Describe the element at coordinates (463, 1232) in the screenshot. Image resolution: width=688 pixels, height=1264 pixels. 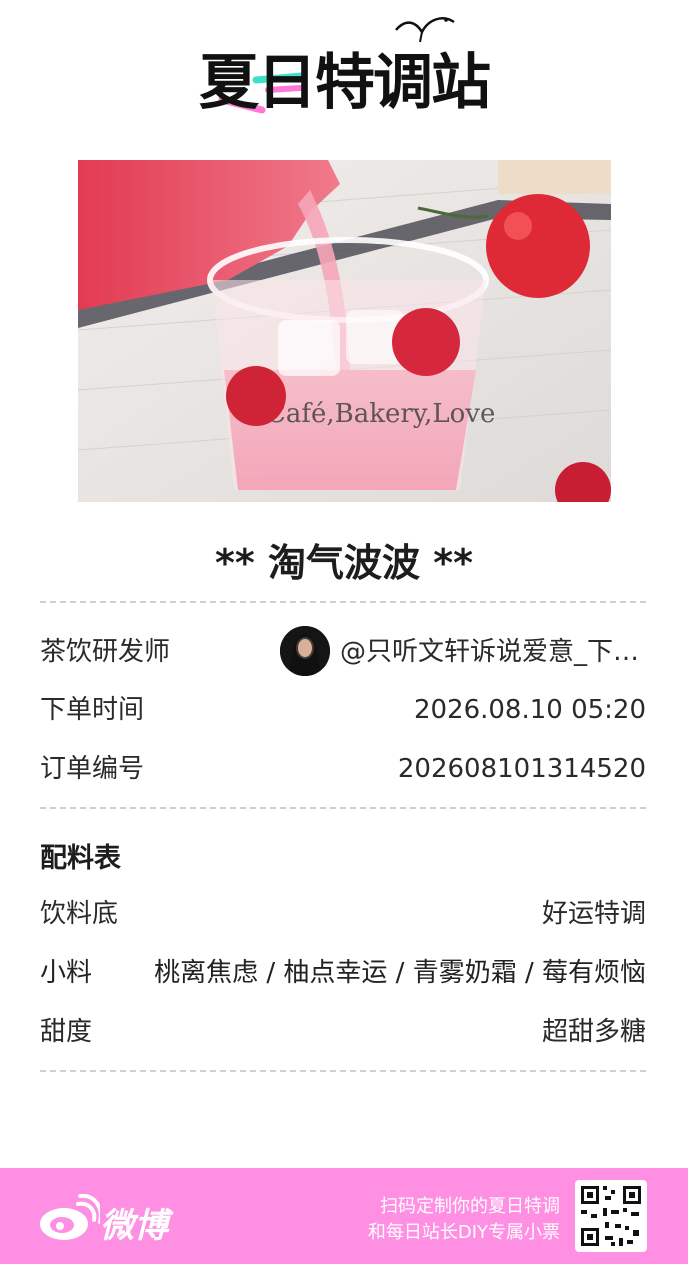
I see `footer-tagline-line2: 和每日站长DIY专属小票` at that location.